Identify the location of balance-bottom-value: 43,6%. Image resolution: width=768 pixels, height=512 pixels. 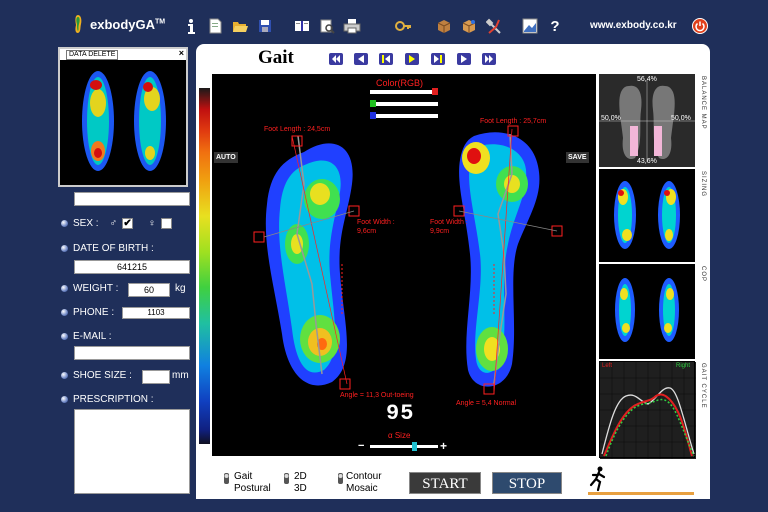
(647, 161).